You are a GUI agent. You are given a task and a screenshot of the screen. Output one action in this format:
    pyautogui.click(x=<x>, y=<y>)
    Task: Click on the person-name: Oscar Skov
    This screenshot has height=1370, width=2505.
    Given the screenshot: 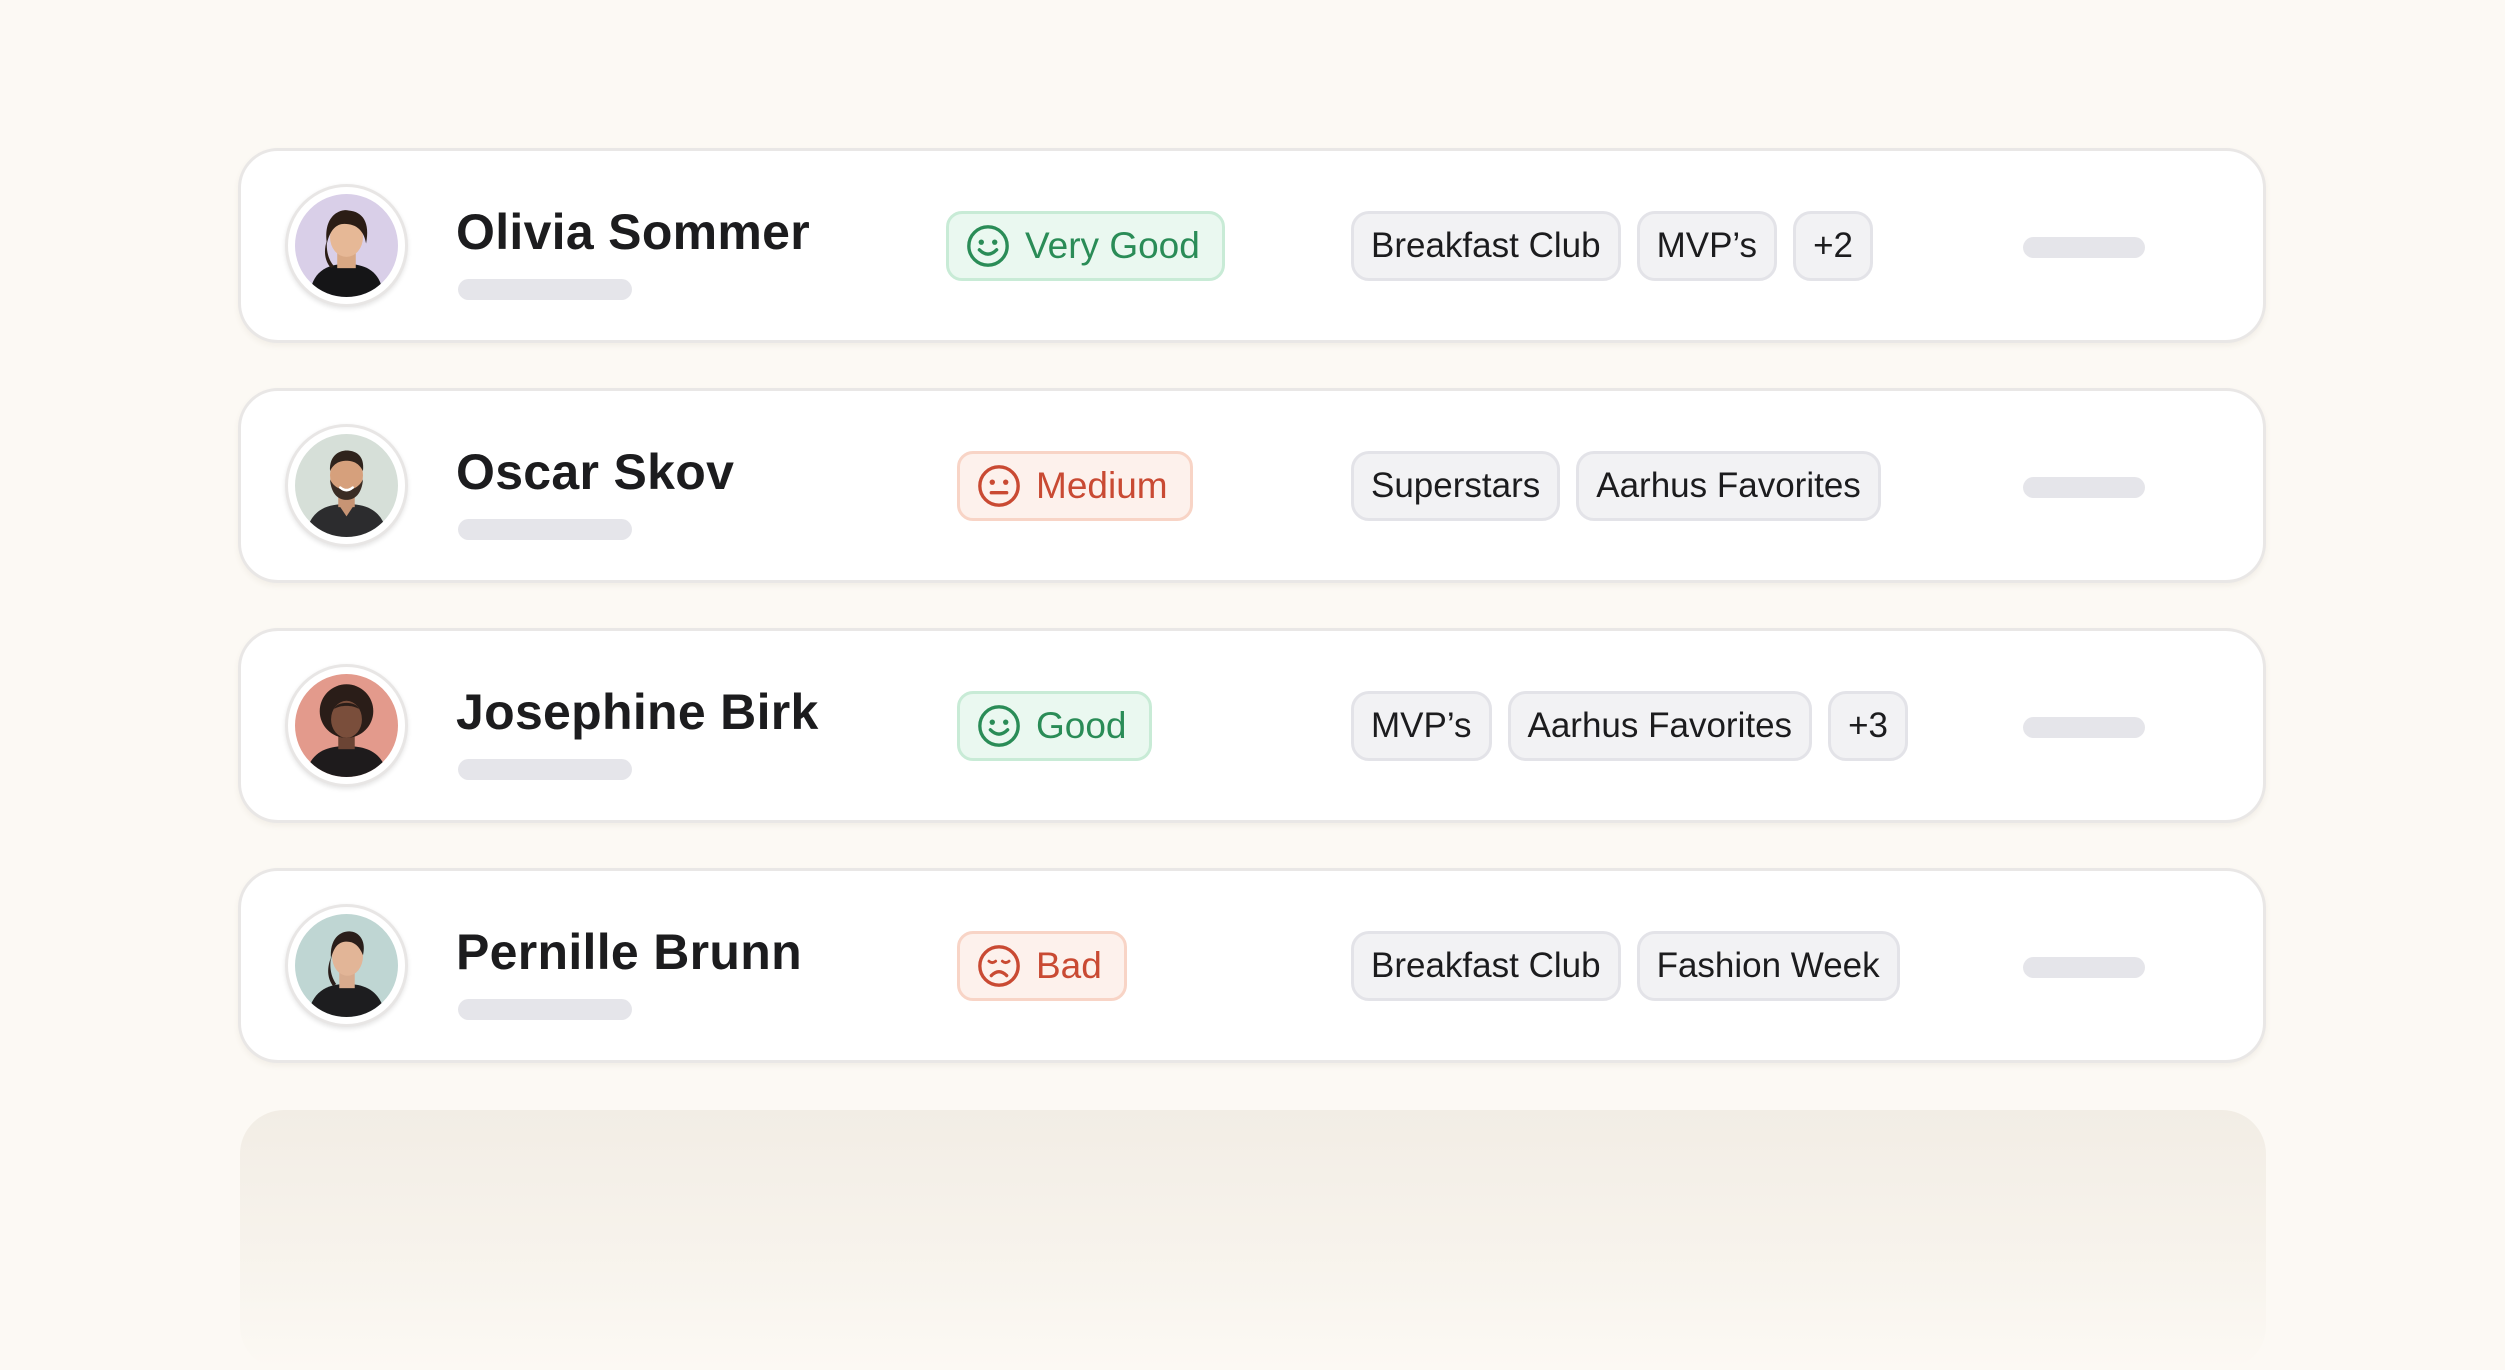 What is the action you would take?
    pyautogui.click(x=595, y=472)
    